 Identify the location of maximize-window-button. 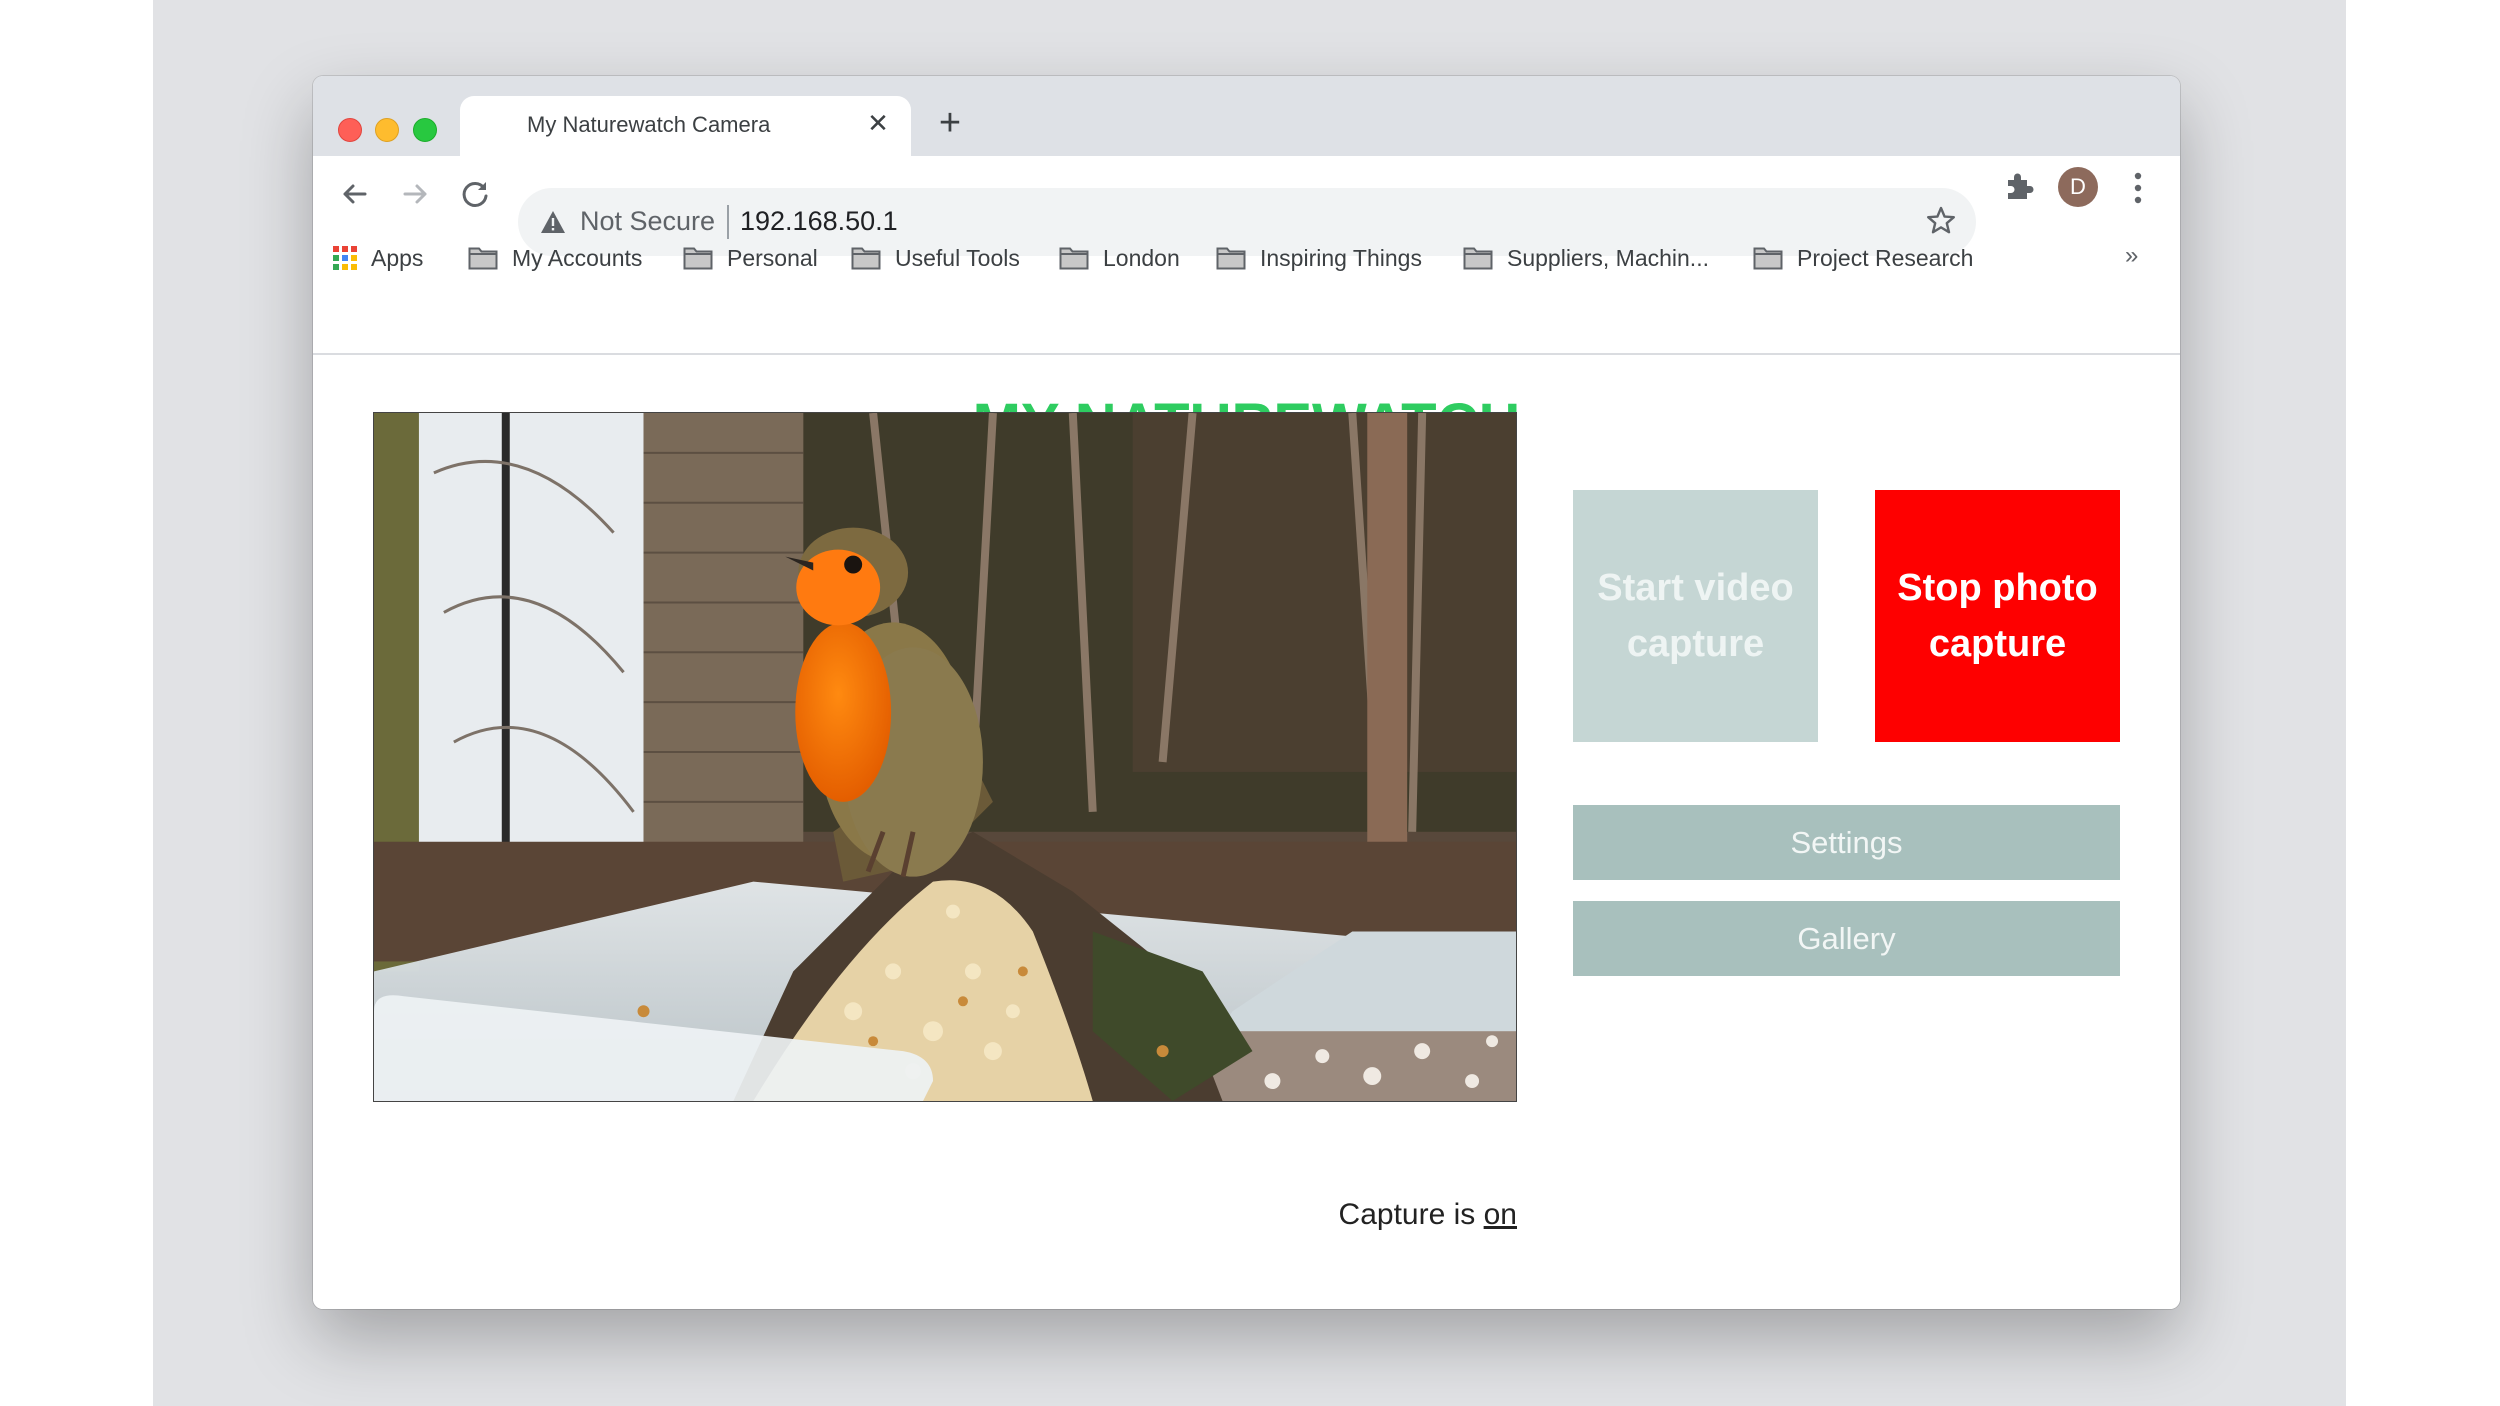
(425, 130).